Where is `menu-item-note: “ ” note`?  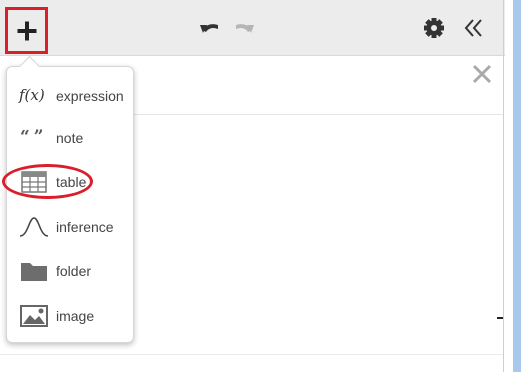 menu-item-note: “ ” note is located at coordinates (70, 138).